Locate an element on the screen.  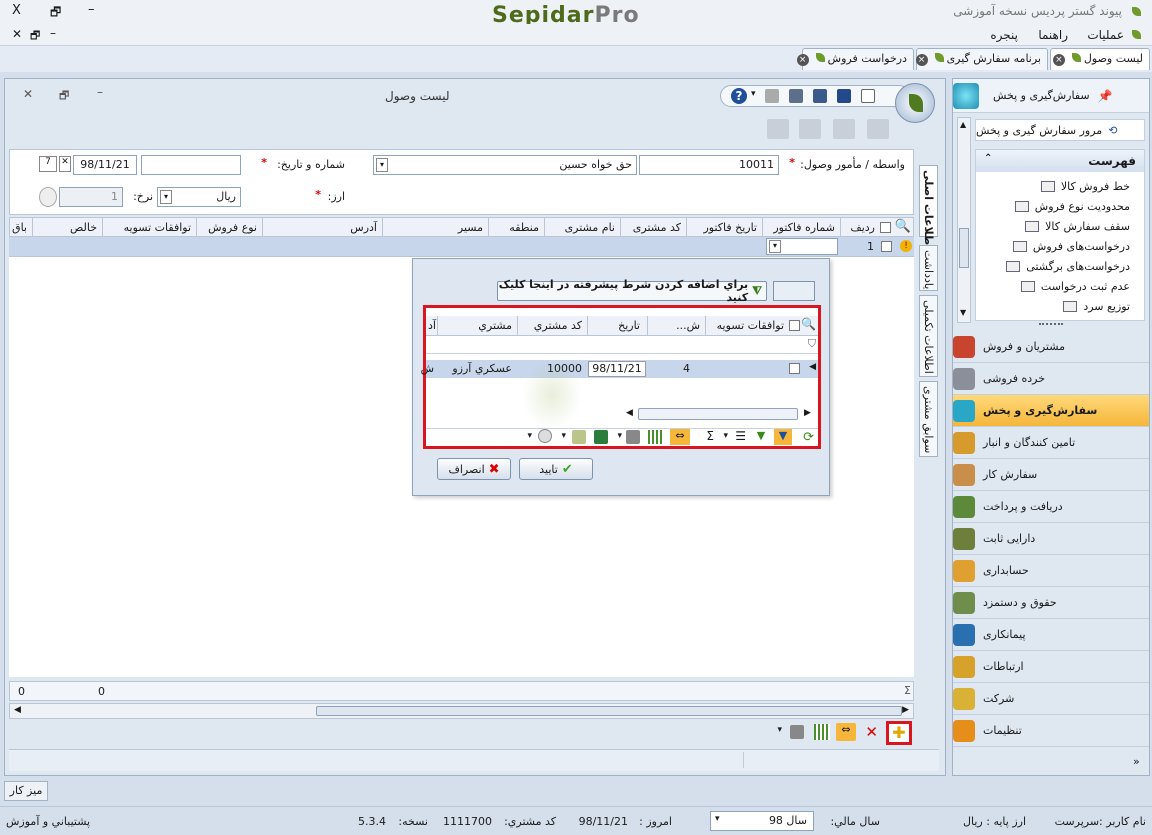
row-checkbox is located at coordinates (794, 368).